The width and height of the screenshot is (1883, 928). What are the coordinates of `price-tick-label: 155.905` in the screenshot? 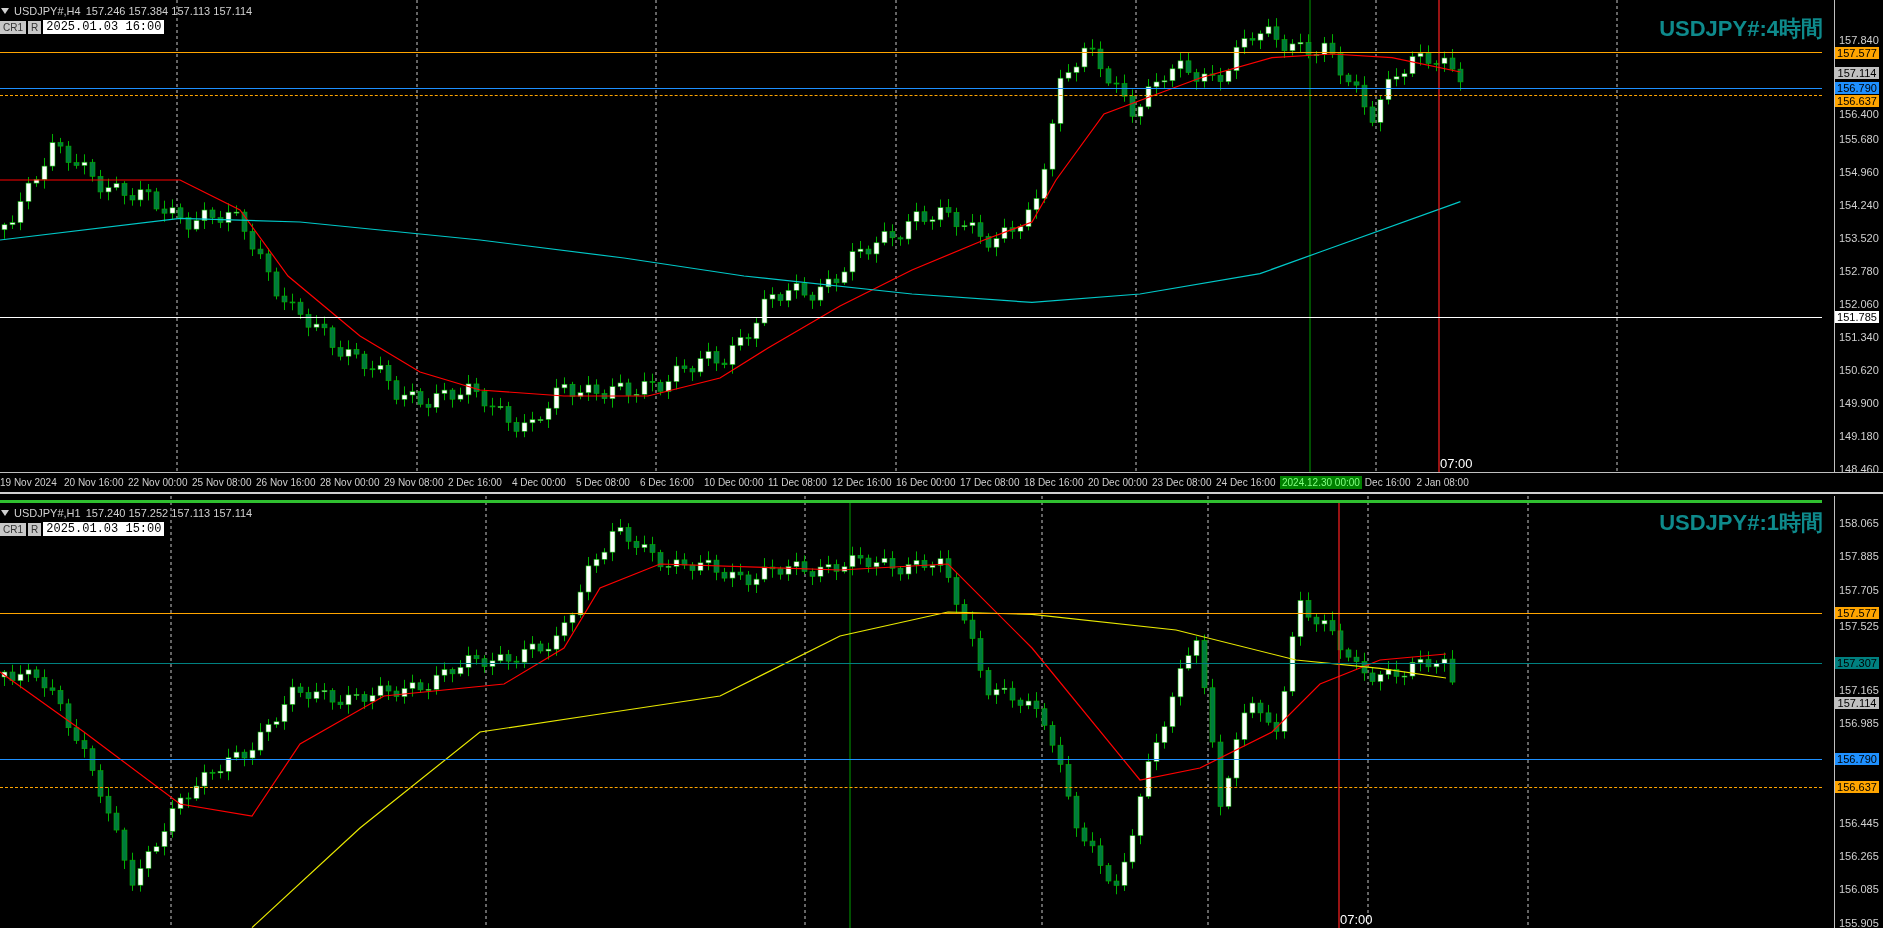 It's located at (1859, 922).